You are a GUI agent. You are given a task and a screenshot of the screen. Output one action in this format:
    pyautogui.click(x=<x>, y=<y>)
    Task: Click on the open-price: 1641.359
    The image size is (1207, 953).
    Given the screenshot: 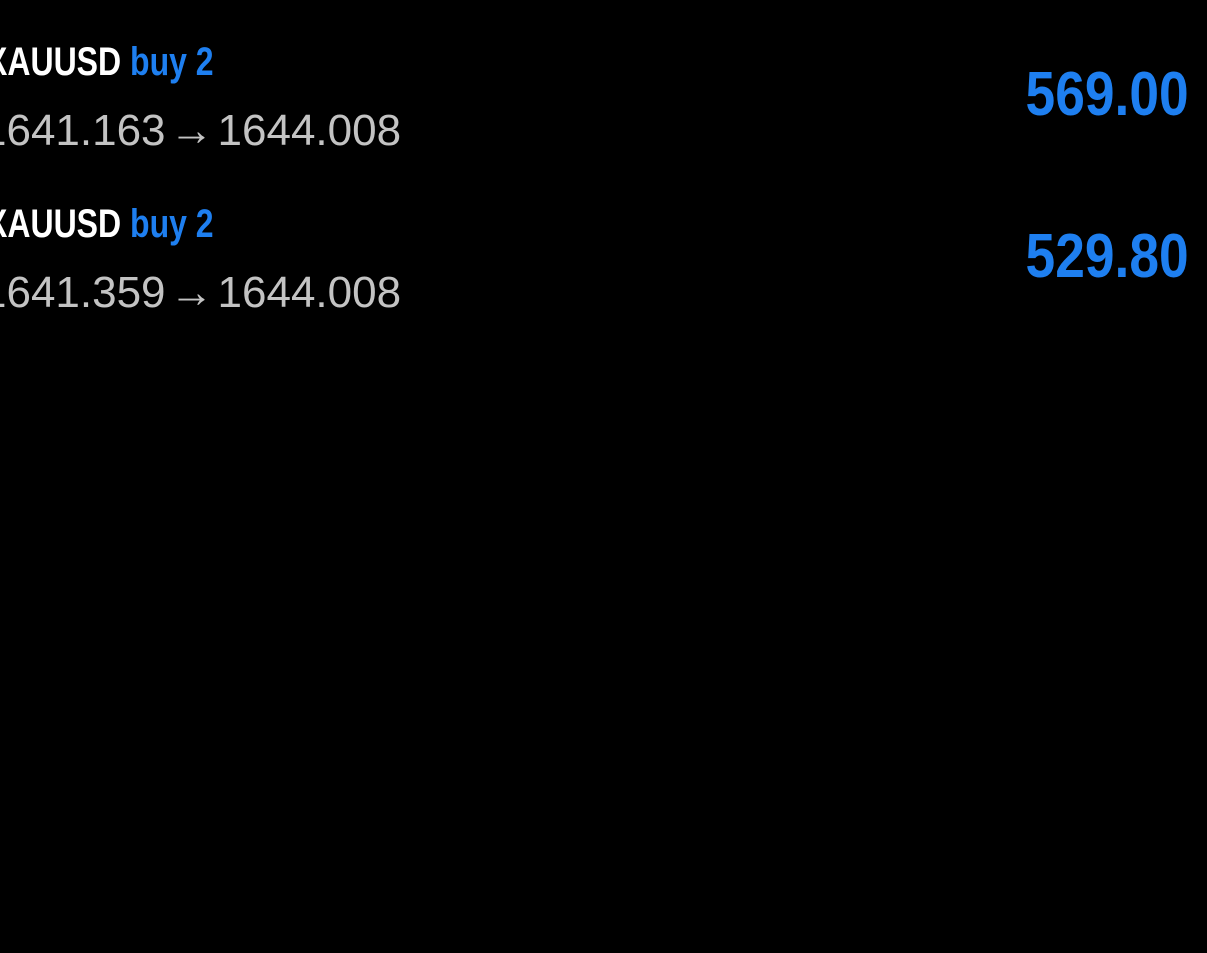 What is the action you would take?
    pyautogui.click(x=83, y=292)
    